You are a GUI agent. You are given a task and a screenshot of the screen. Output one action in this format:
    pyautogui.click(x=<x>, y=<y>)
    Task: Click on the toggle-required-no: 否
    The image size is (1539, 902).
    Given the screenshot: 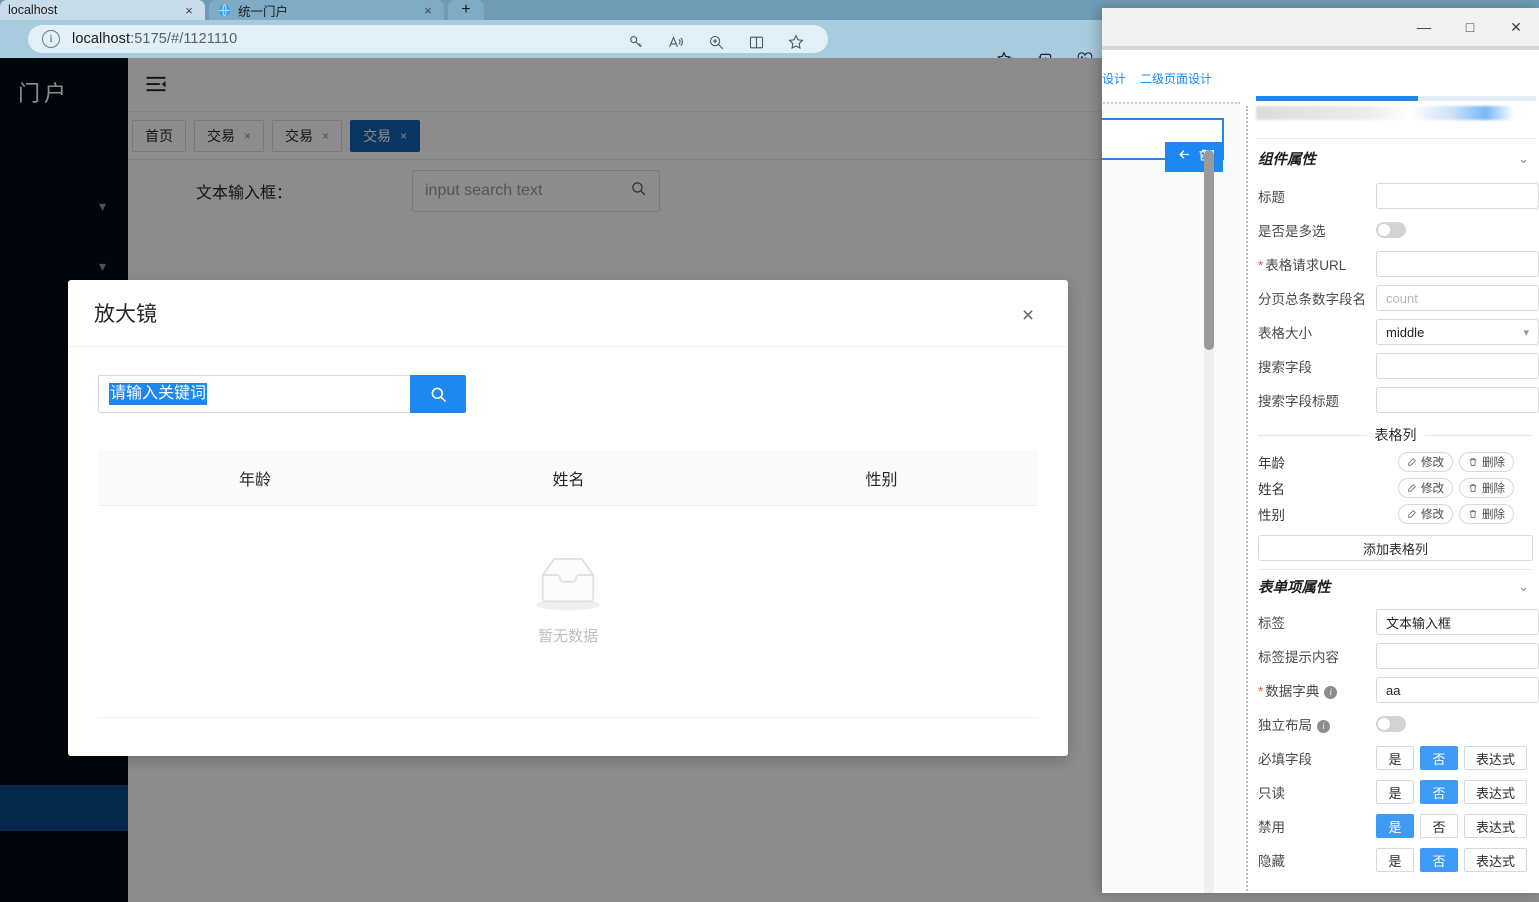 What is the action you would take?
    pyautogui.click(x=1439, y=758)
    